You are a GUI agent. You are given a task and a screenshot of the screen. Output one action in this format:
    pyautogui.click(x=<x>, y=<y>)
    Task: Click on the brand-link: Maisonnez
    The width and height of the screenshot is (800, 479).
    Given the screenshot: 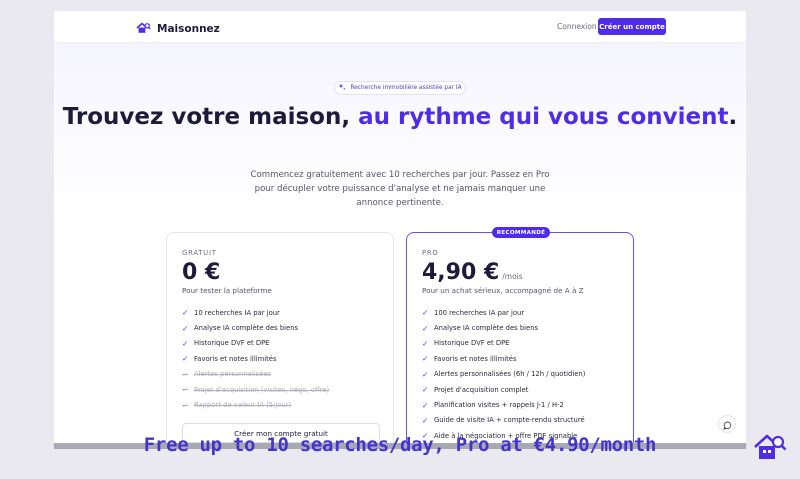 What is the action you would take?
    pyautogui.click(x=178, y=28)
    